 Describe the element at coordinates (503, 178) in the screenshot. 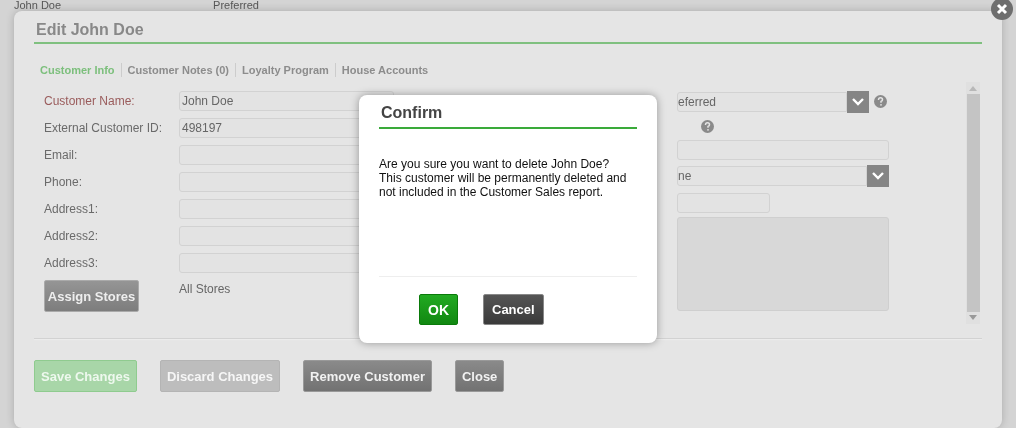

I see `confirm-message: Are you sure you want to delete John Doe? This customer will be permanently deleted and not included in the Customer Sales report.` at that location.